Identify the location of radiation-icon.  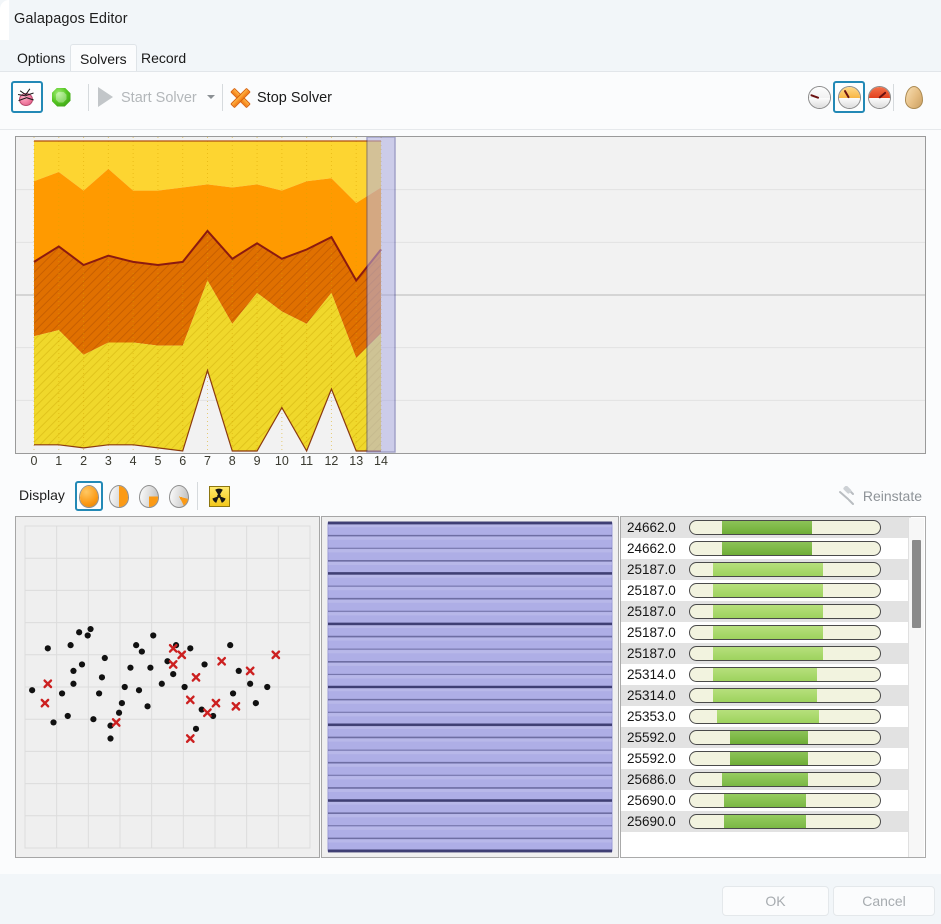
(219, 496).